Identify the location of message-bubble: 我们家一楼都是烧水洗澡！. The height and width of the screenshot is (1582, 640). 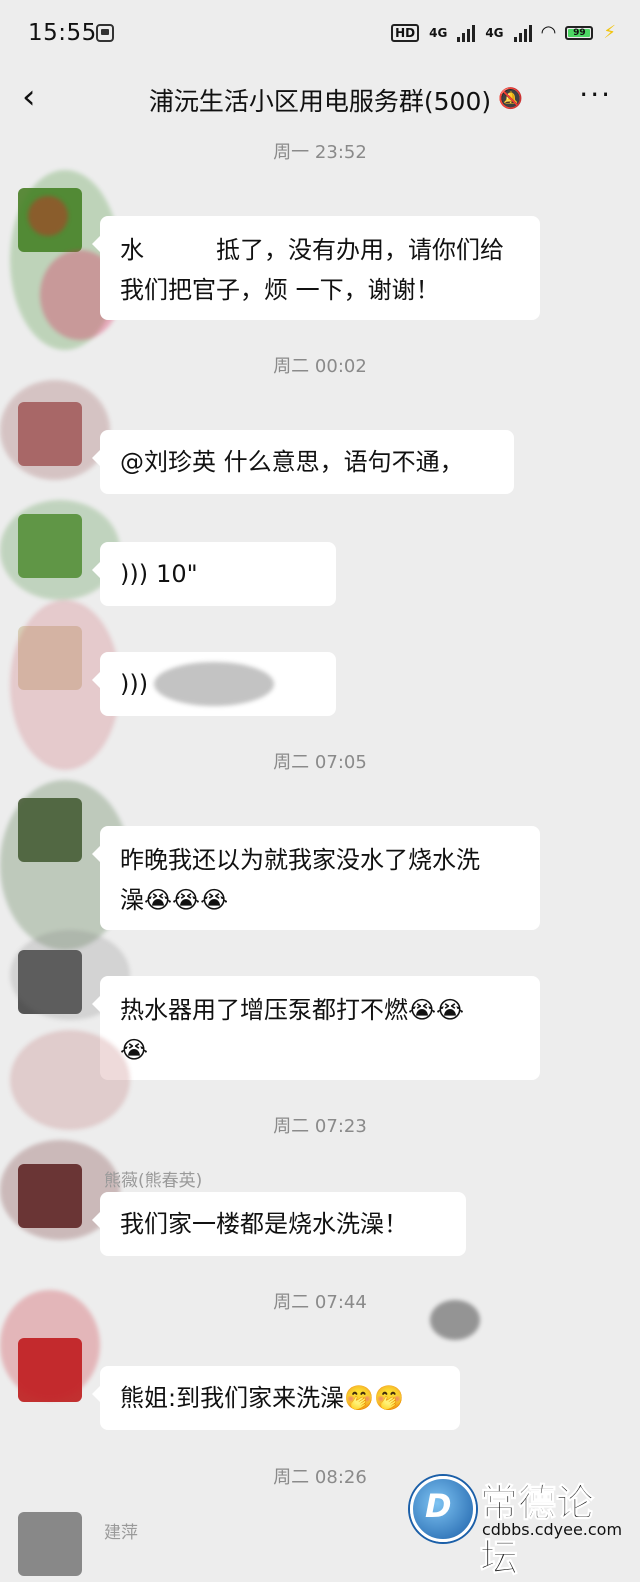
(279, 1224).